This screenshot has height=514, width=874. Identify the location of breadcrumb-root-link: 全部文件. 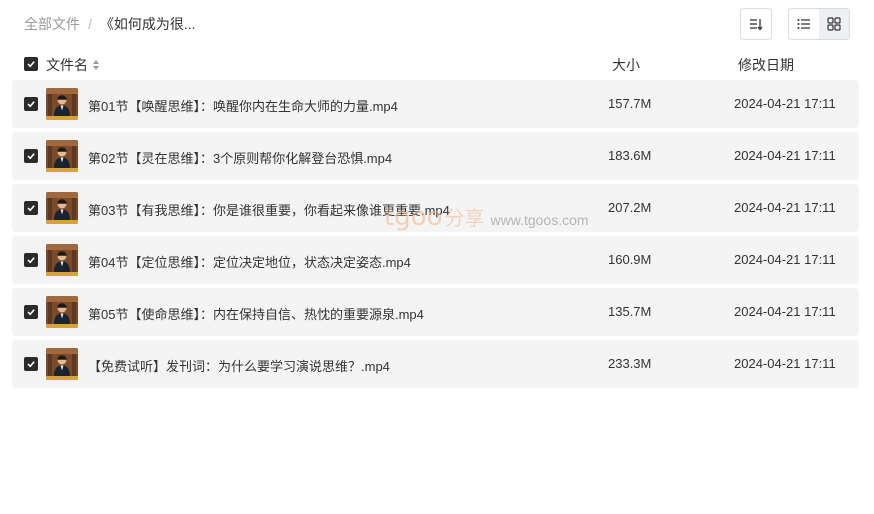
(52, 24).